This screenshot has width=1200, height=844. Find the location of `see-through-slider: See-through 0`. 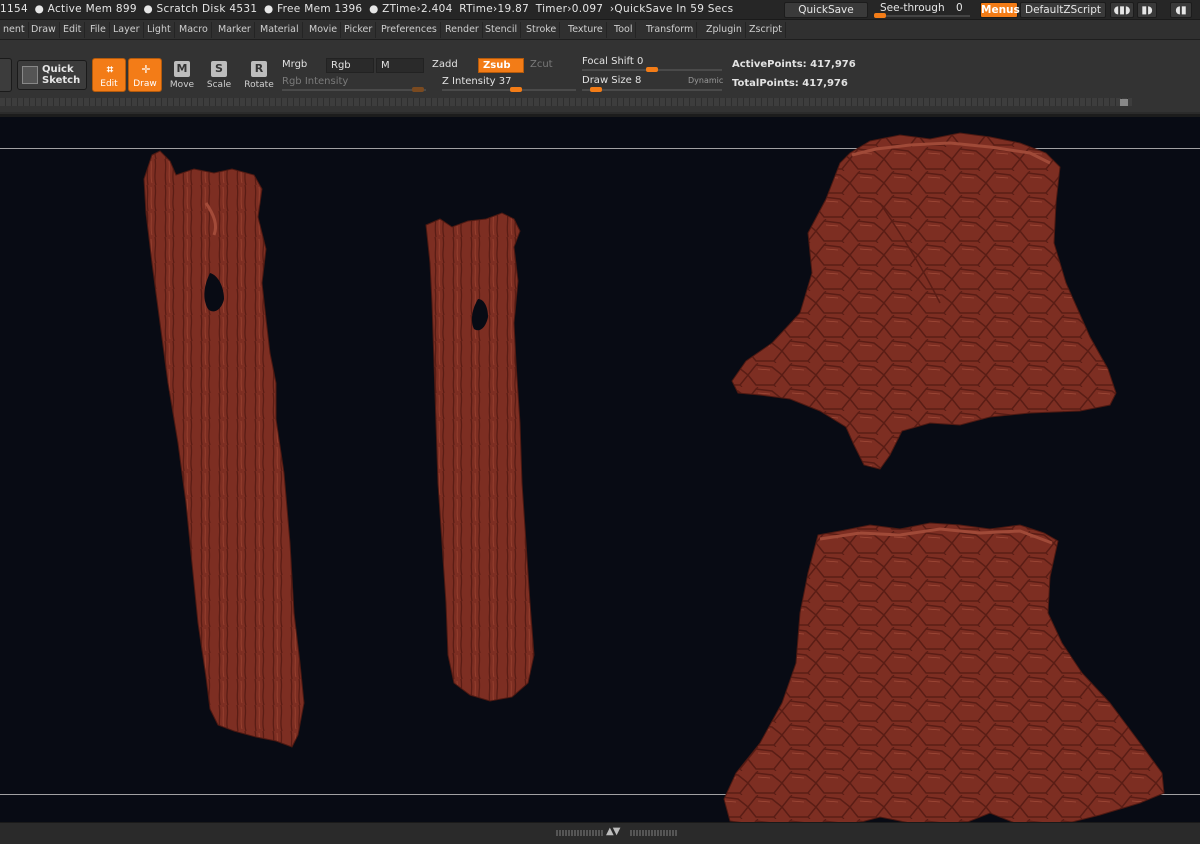

see-through-slider: See-through 0 is located at coordinates (922, 10).